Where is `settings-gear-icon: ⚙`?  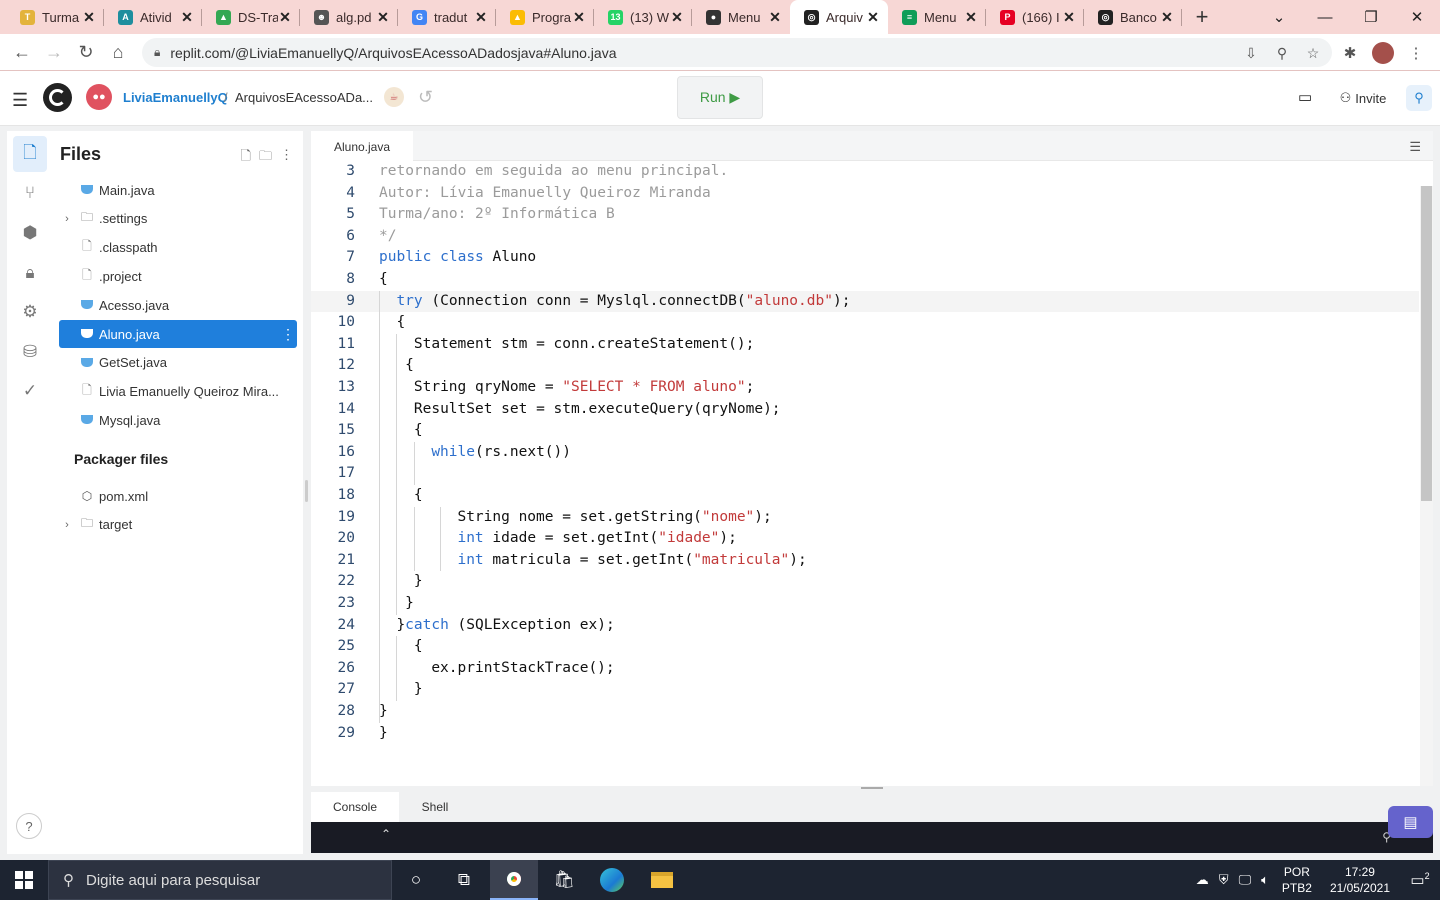 settings-gear-icon: ⚙ is located at coordinates (30, 312).